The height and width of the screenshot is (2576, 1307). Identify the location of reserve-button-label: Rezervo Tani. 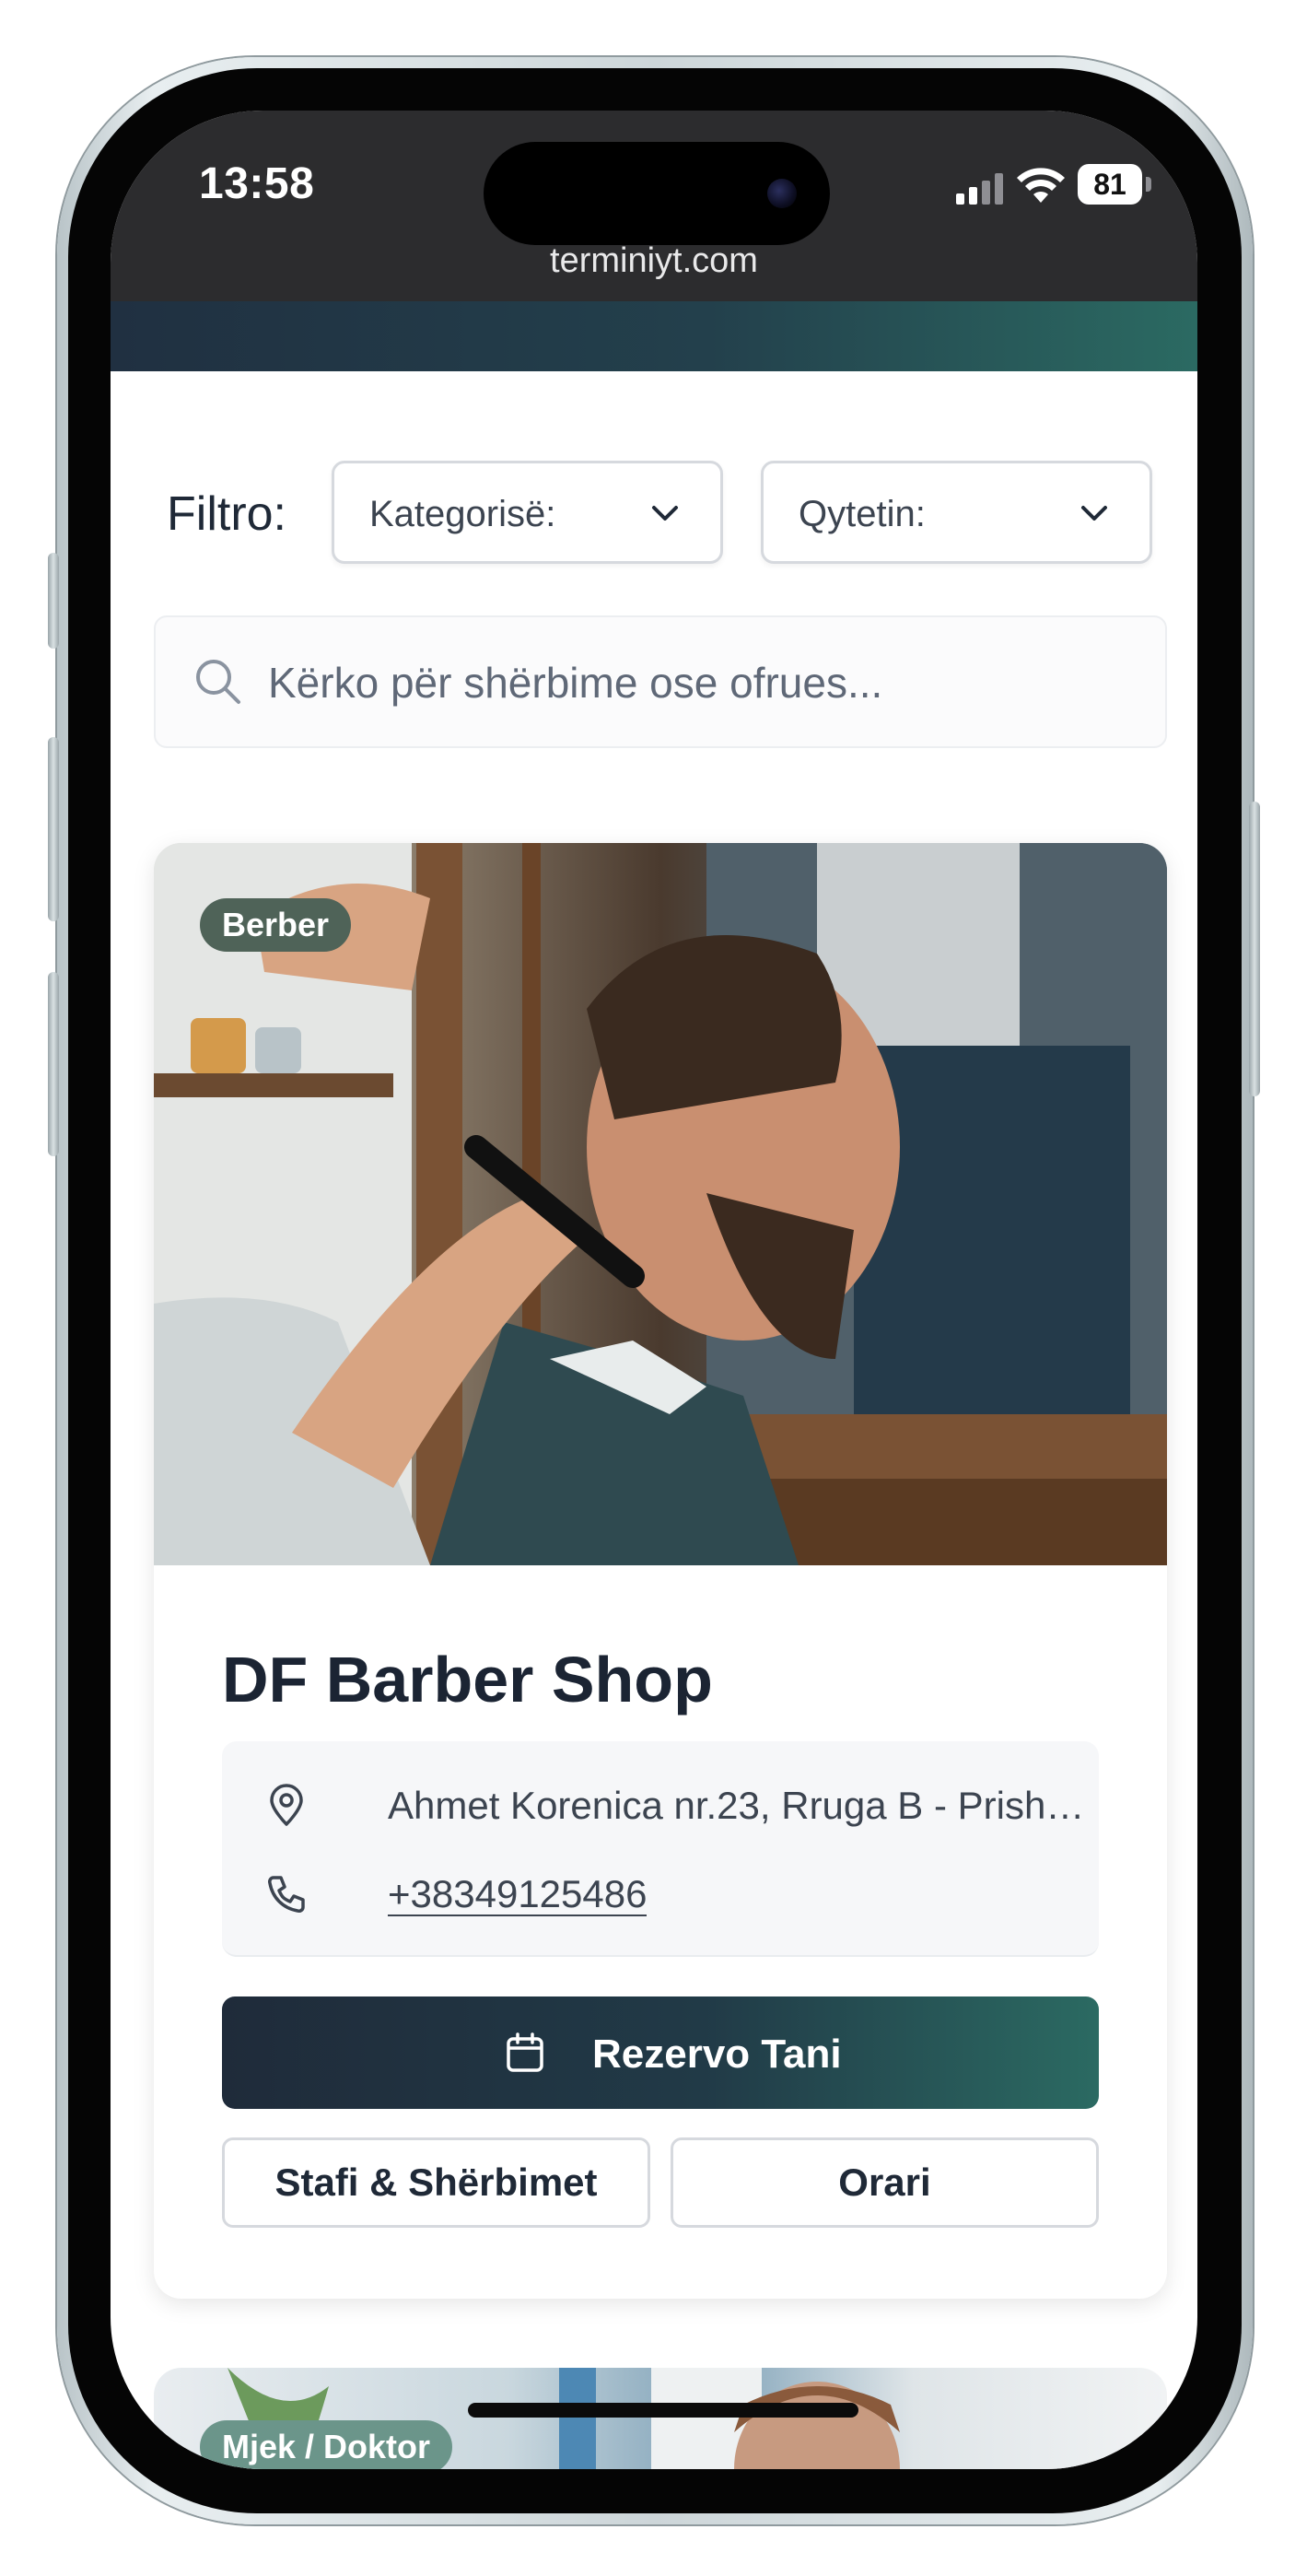
(717, 2054).